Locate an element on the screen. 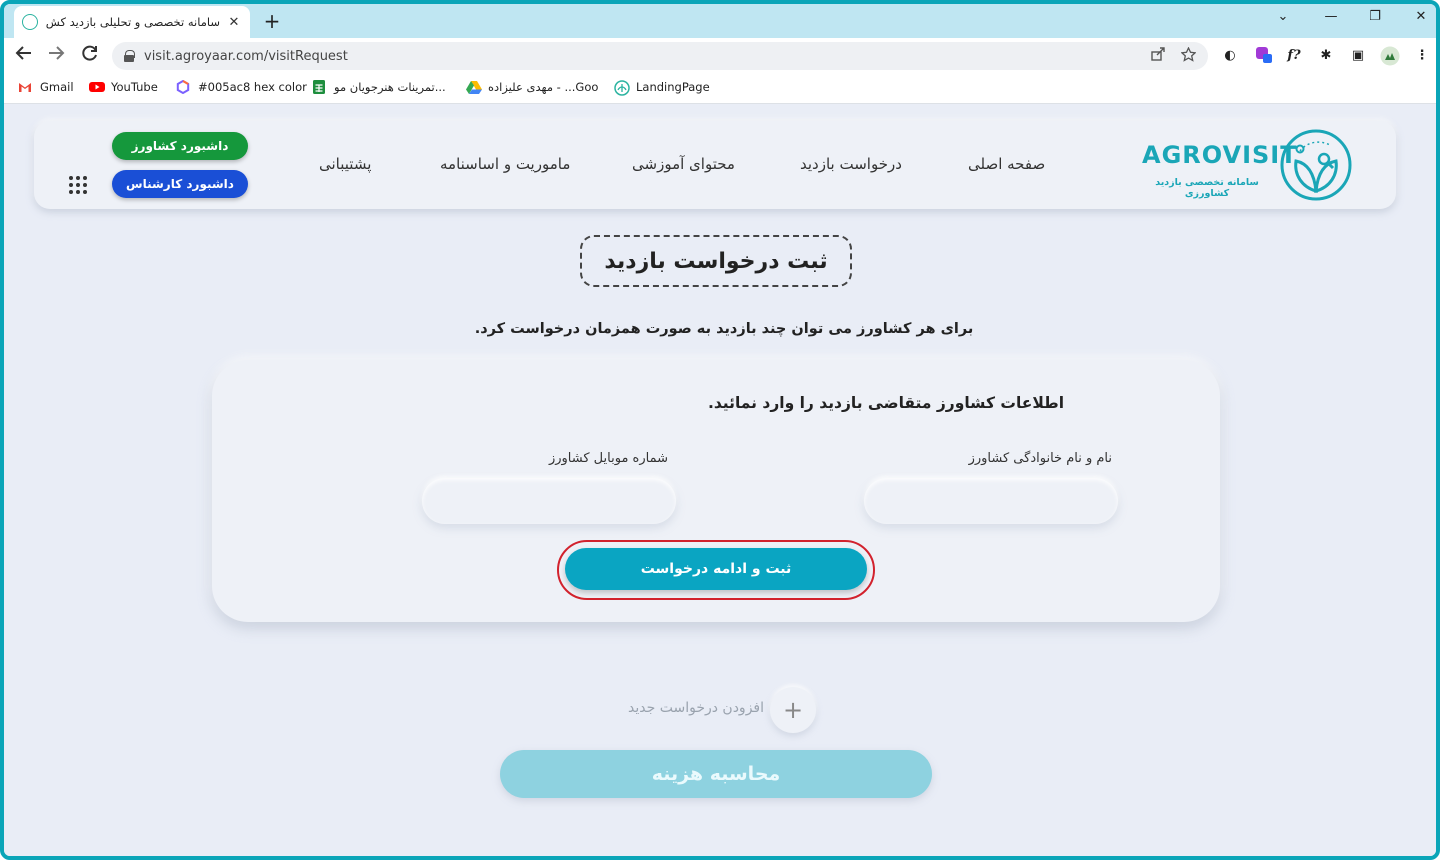 The image size is (1440, 860). bookmark-youtube: YouTube is located at coordinates (123, 87).